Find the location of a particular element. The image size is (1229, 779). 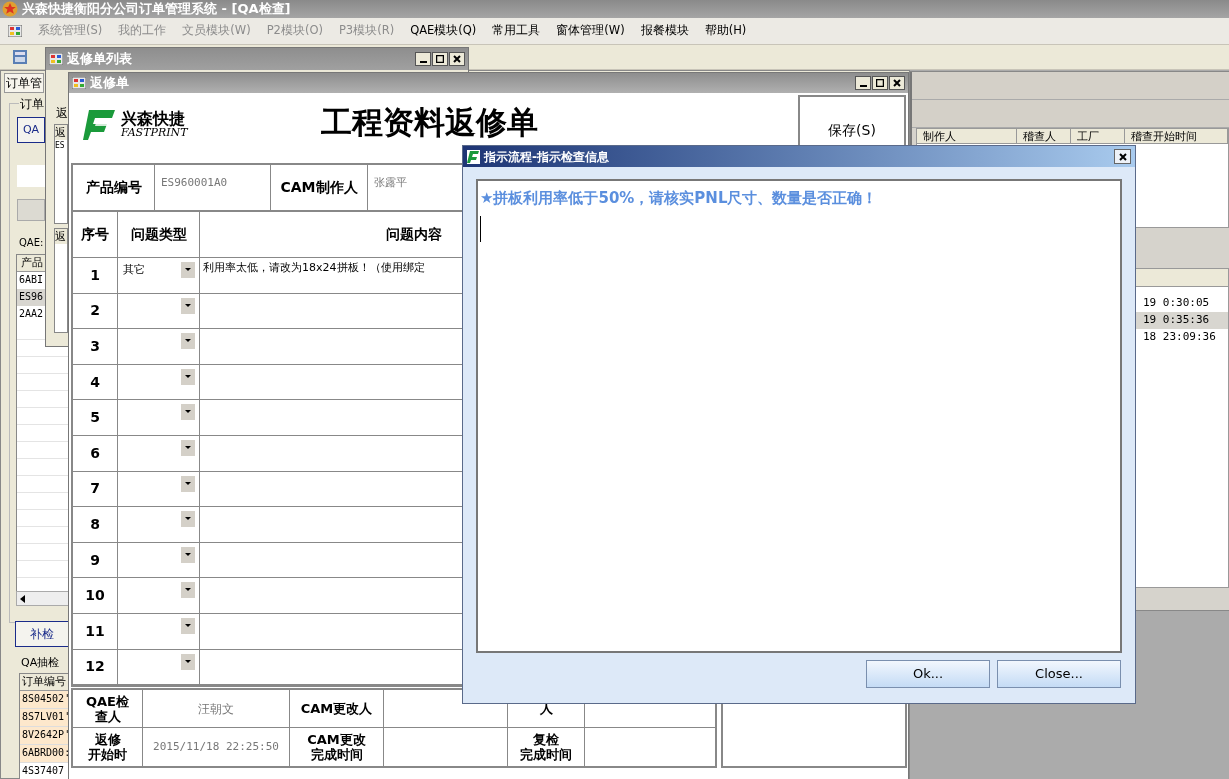

row-number: 12 is located at coordinates (95, 667).